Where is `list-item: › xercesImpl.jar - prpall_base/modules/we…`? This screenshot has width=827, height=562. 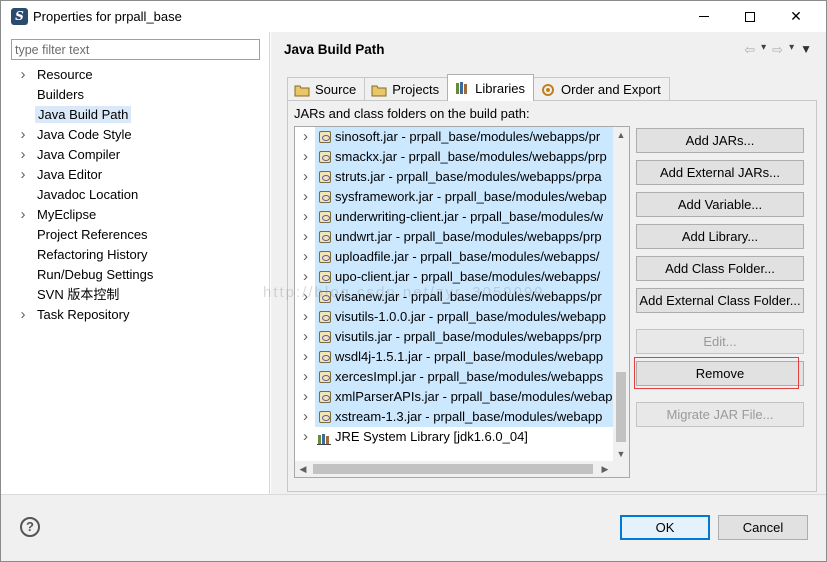
list-item: › xercesImpl.jar - prpall_base/modules/we… is located at coordinates (455, 377).